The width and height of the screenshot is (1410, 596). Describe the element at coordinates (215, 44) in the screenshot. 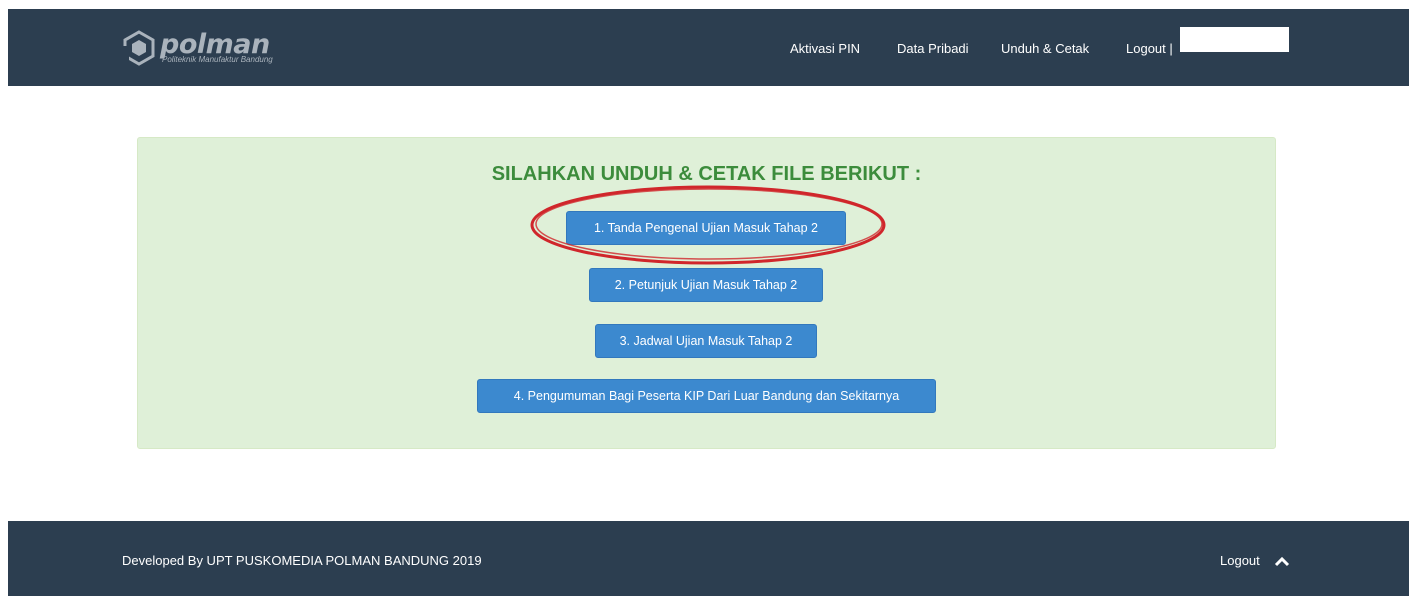

I see `brand-name: polman` at that location.